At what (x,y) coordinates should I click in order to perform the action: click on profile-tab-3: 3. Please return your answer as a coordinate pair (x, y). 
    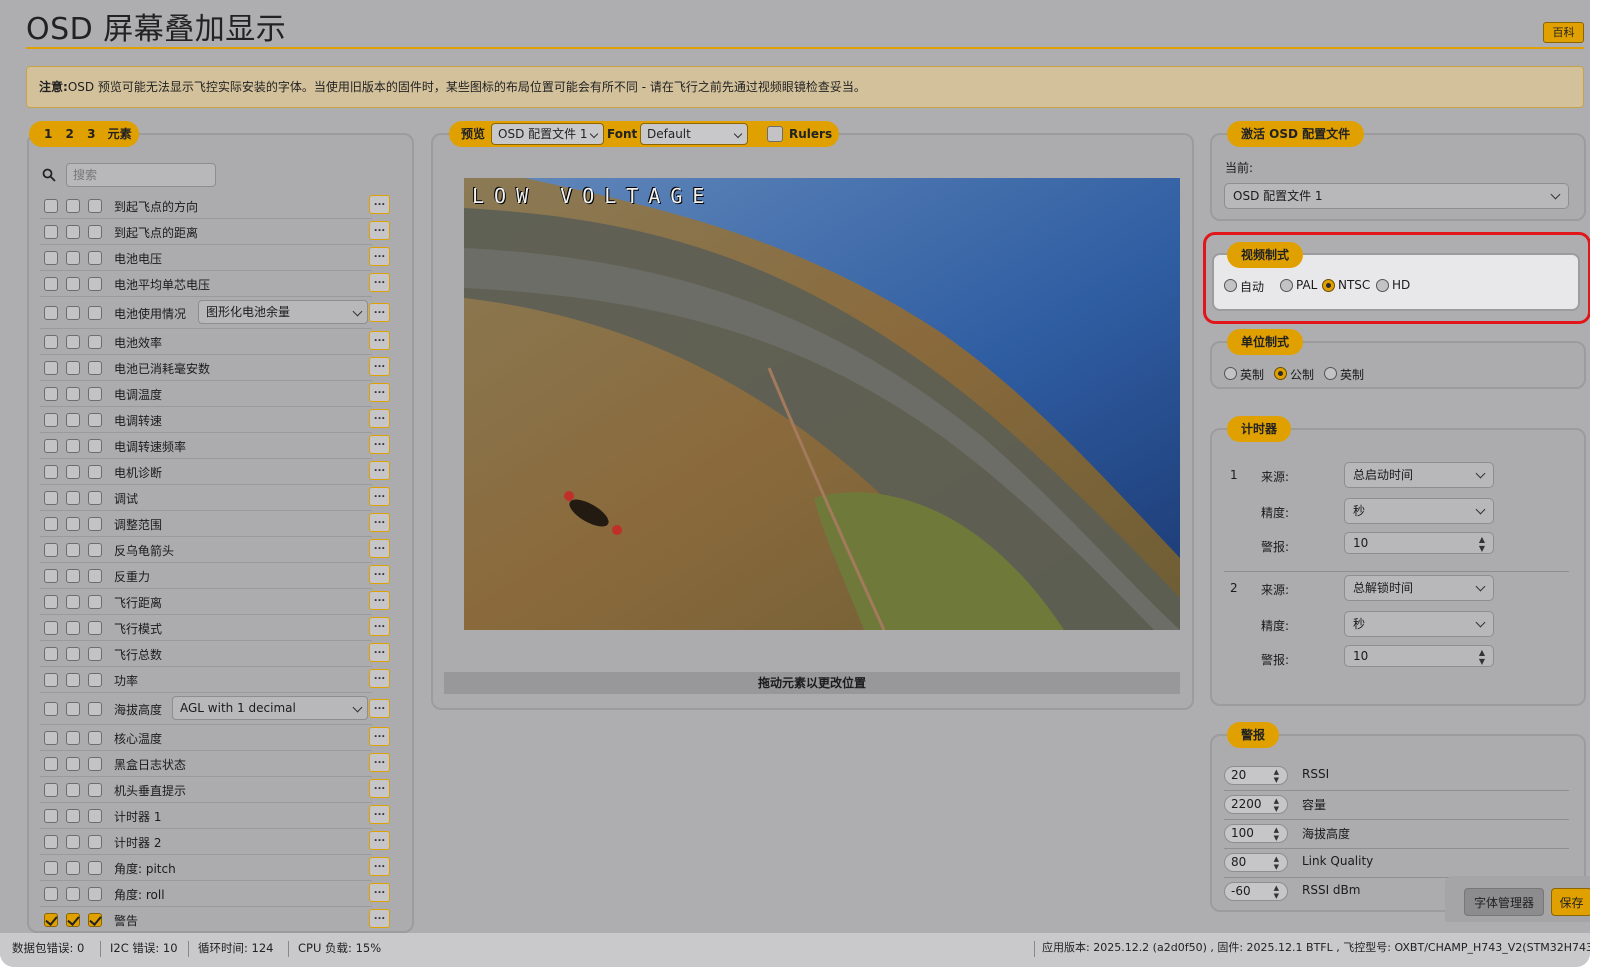
    Looking at the image, I should click on (91, 134).